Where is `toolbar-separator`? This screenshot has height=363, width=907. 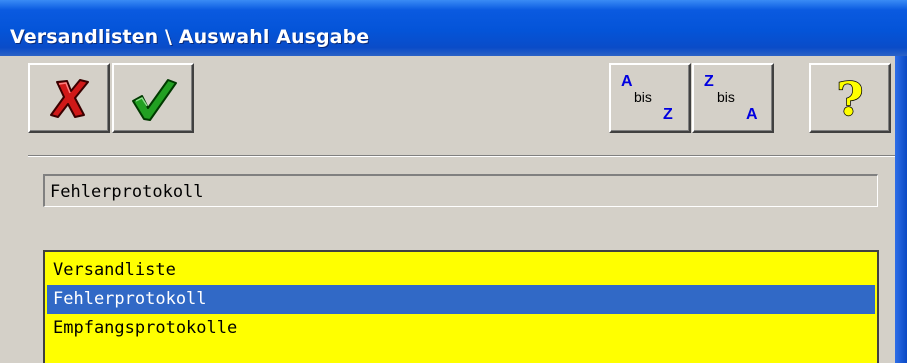 toolbar-separator is located at coordinates (461, 156).